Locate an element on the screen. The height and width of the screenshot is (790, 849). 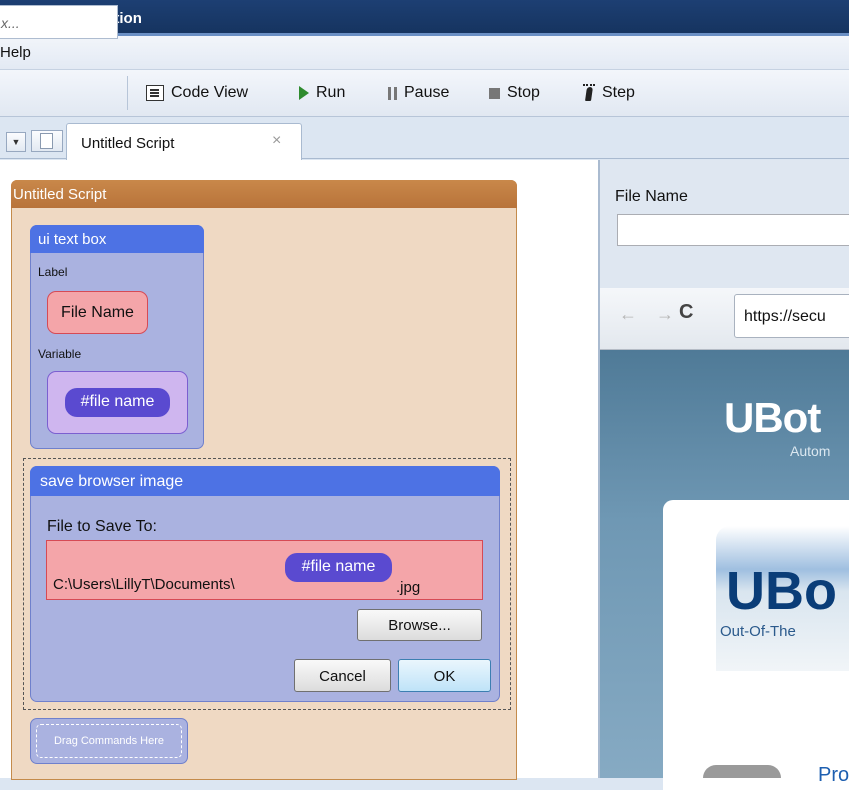
save-browser-image-header: save browser image is located at coordinates (265, 481).